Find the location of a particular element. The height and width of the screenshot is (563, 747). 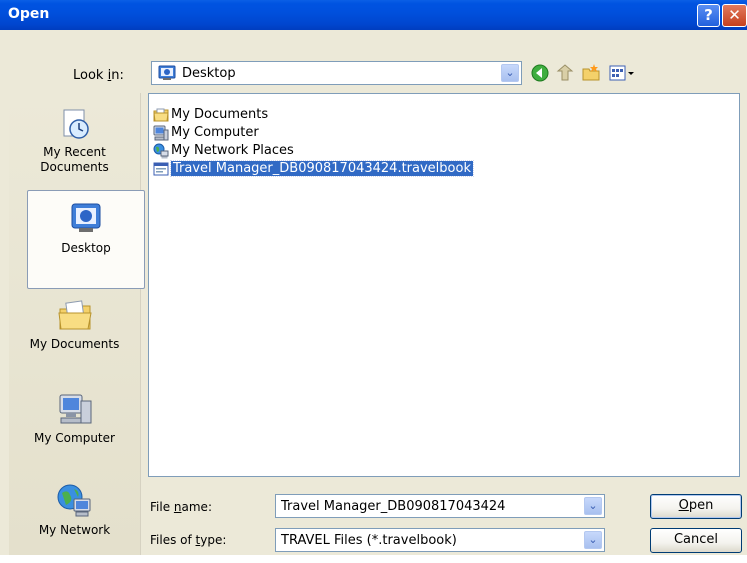

network-places-icon is located at coordinates (161, 151).